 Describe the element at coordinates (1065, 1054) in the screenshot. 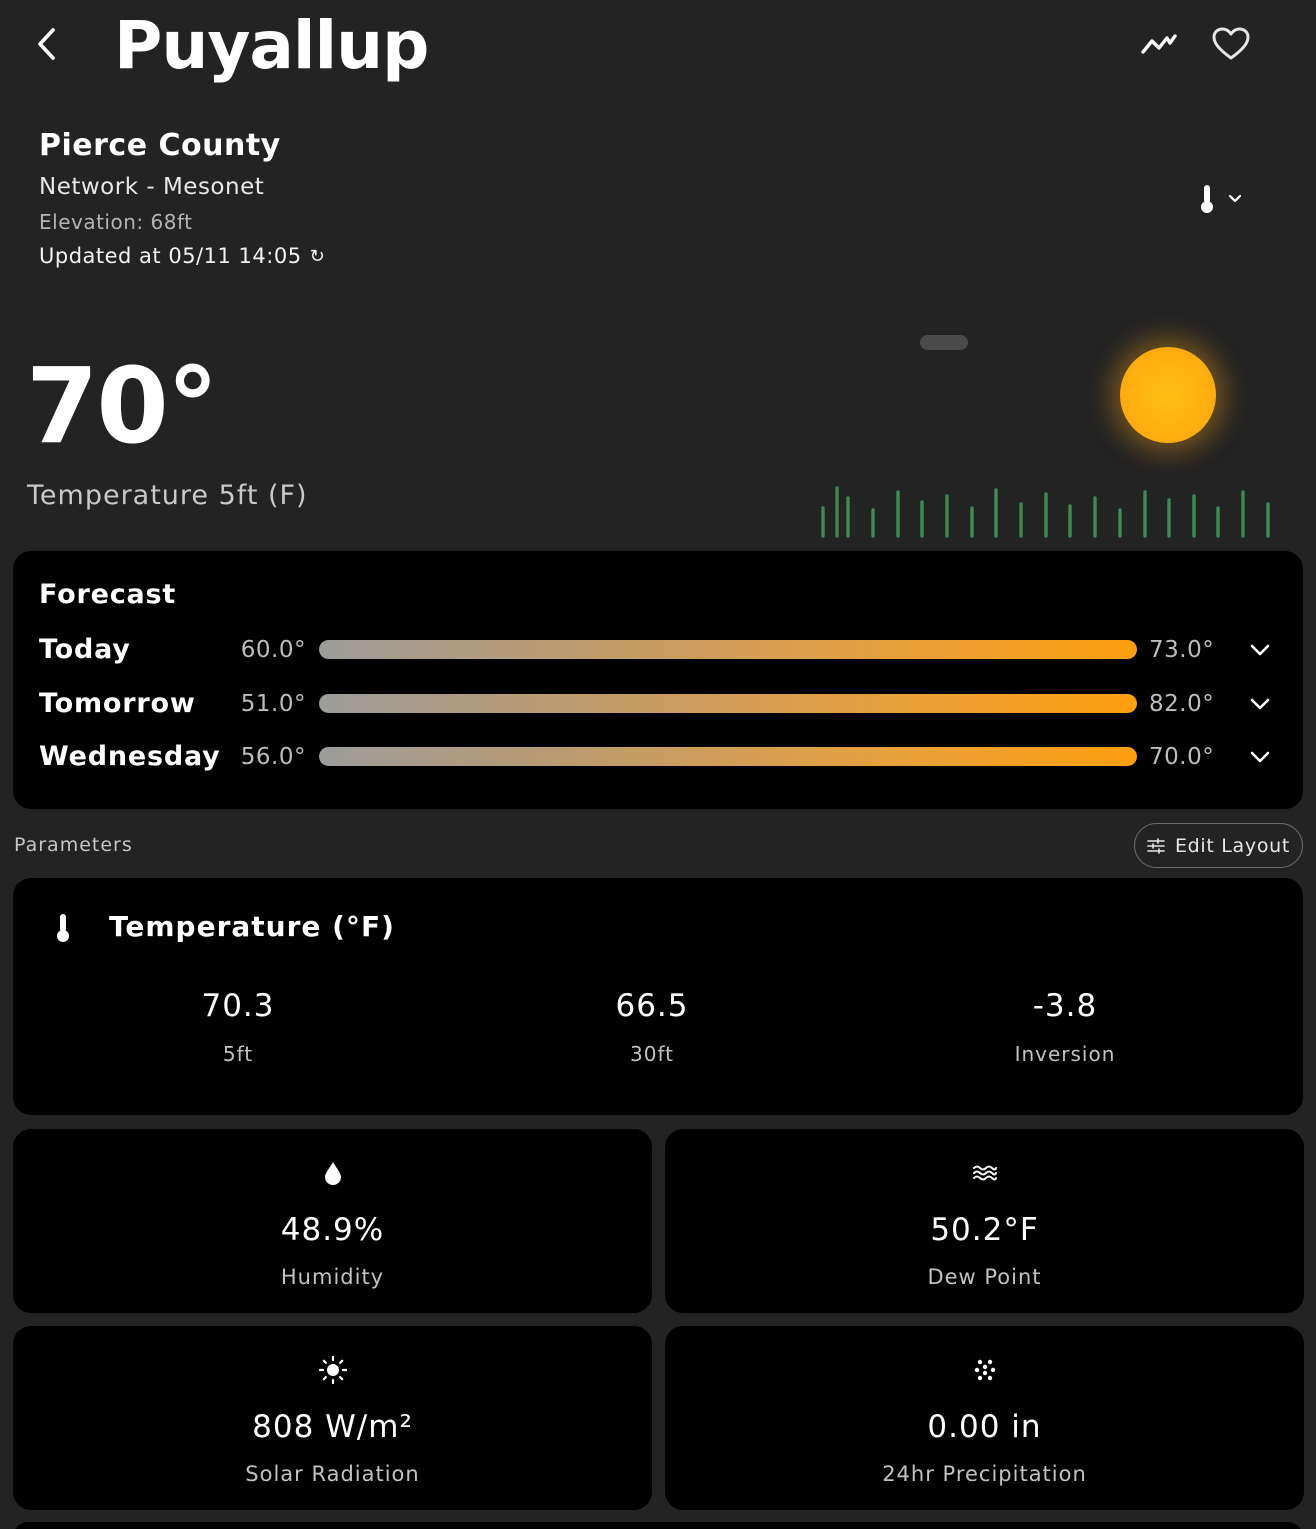

I see `temperature-label: Inversion` at that location.